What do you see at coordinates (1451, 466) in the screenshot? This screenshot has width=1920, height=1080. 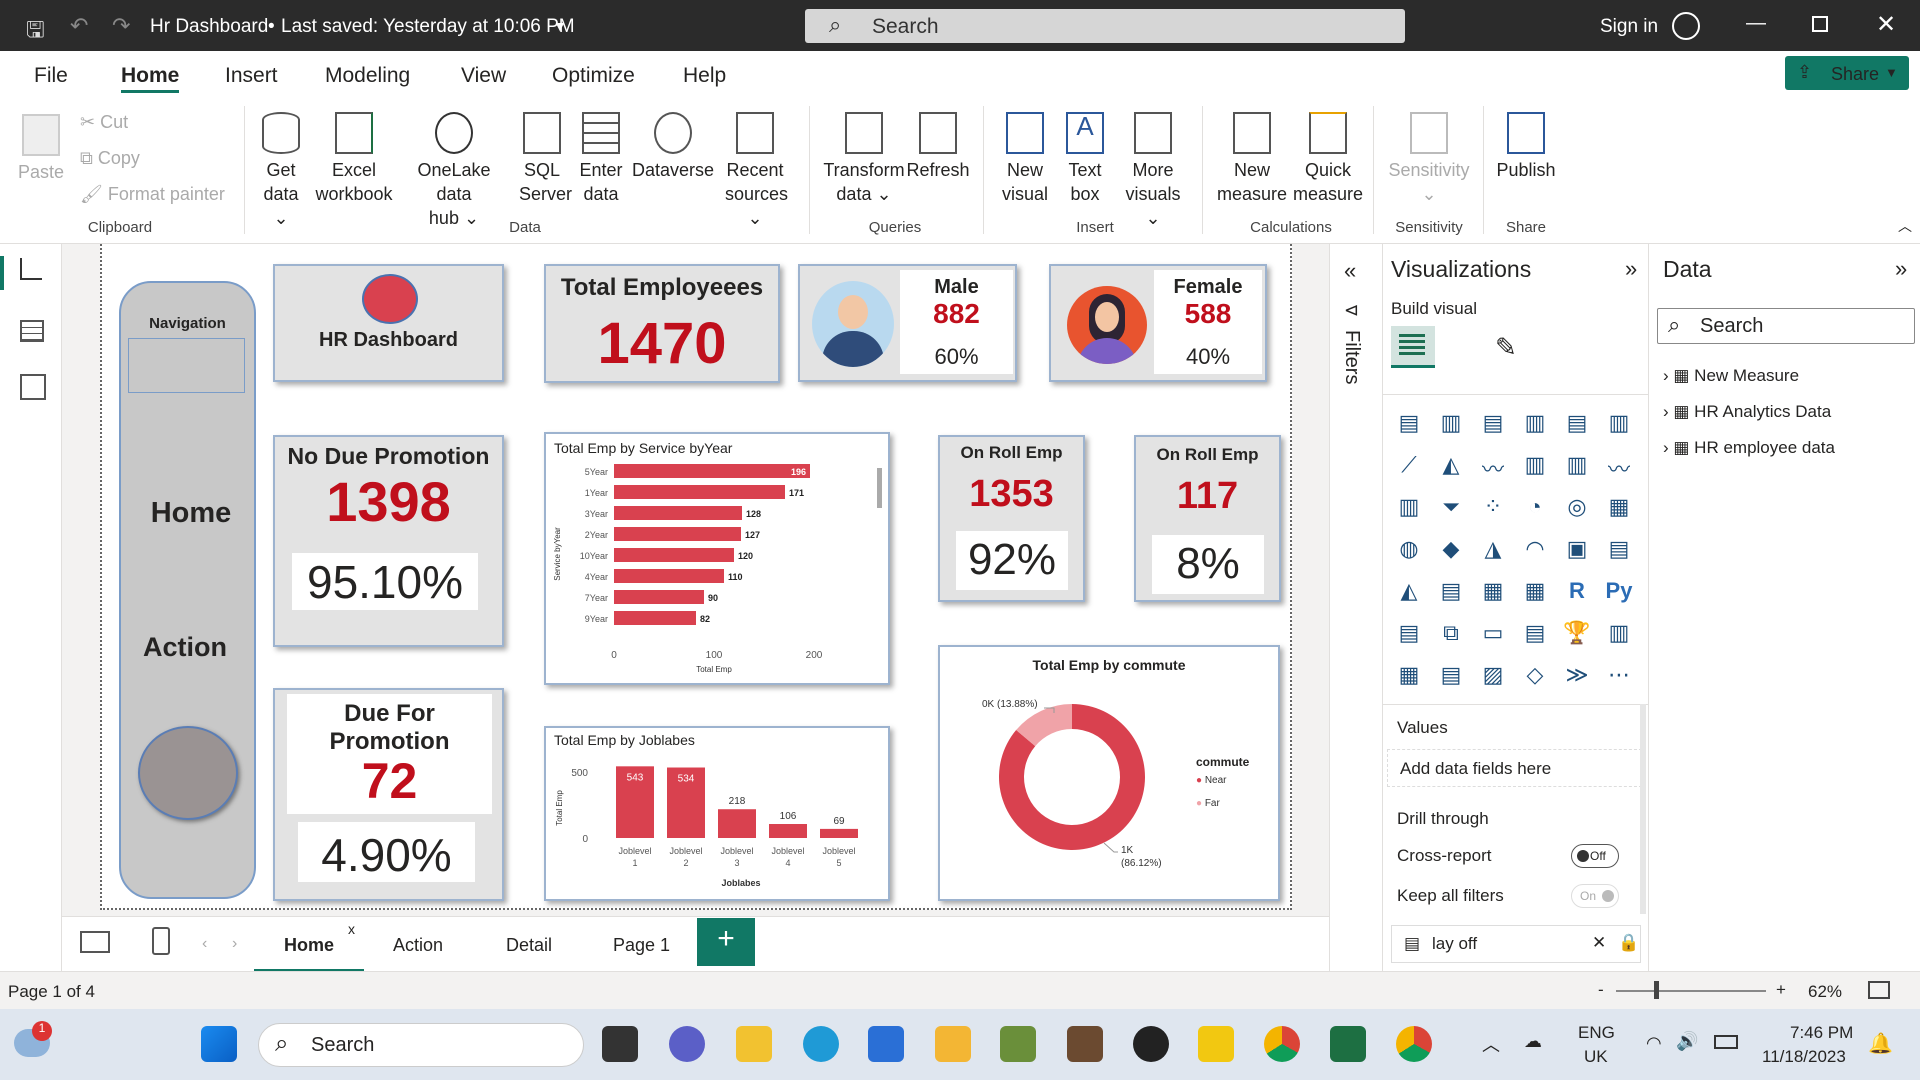 I see `area-chart-icon: ◭` at bounding box center [1451, 466].